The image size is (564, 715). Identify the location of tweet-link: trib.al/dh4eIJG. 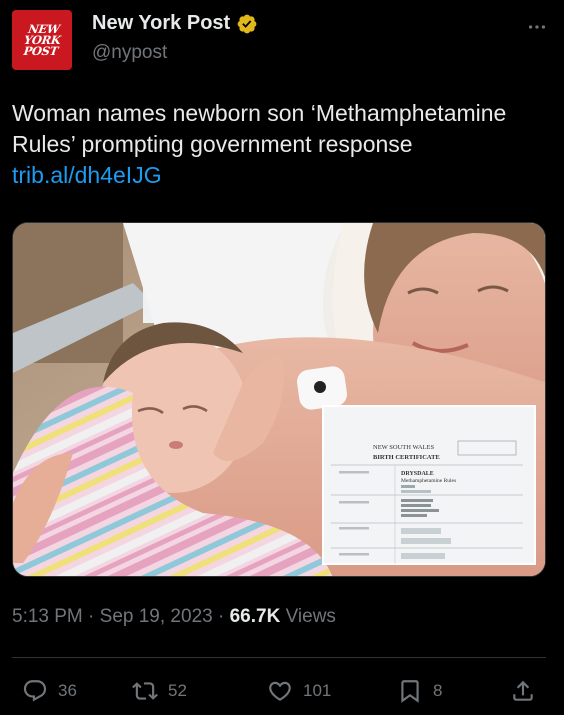
(87, 175).